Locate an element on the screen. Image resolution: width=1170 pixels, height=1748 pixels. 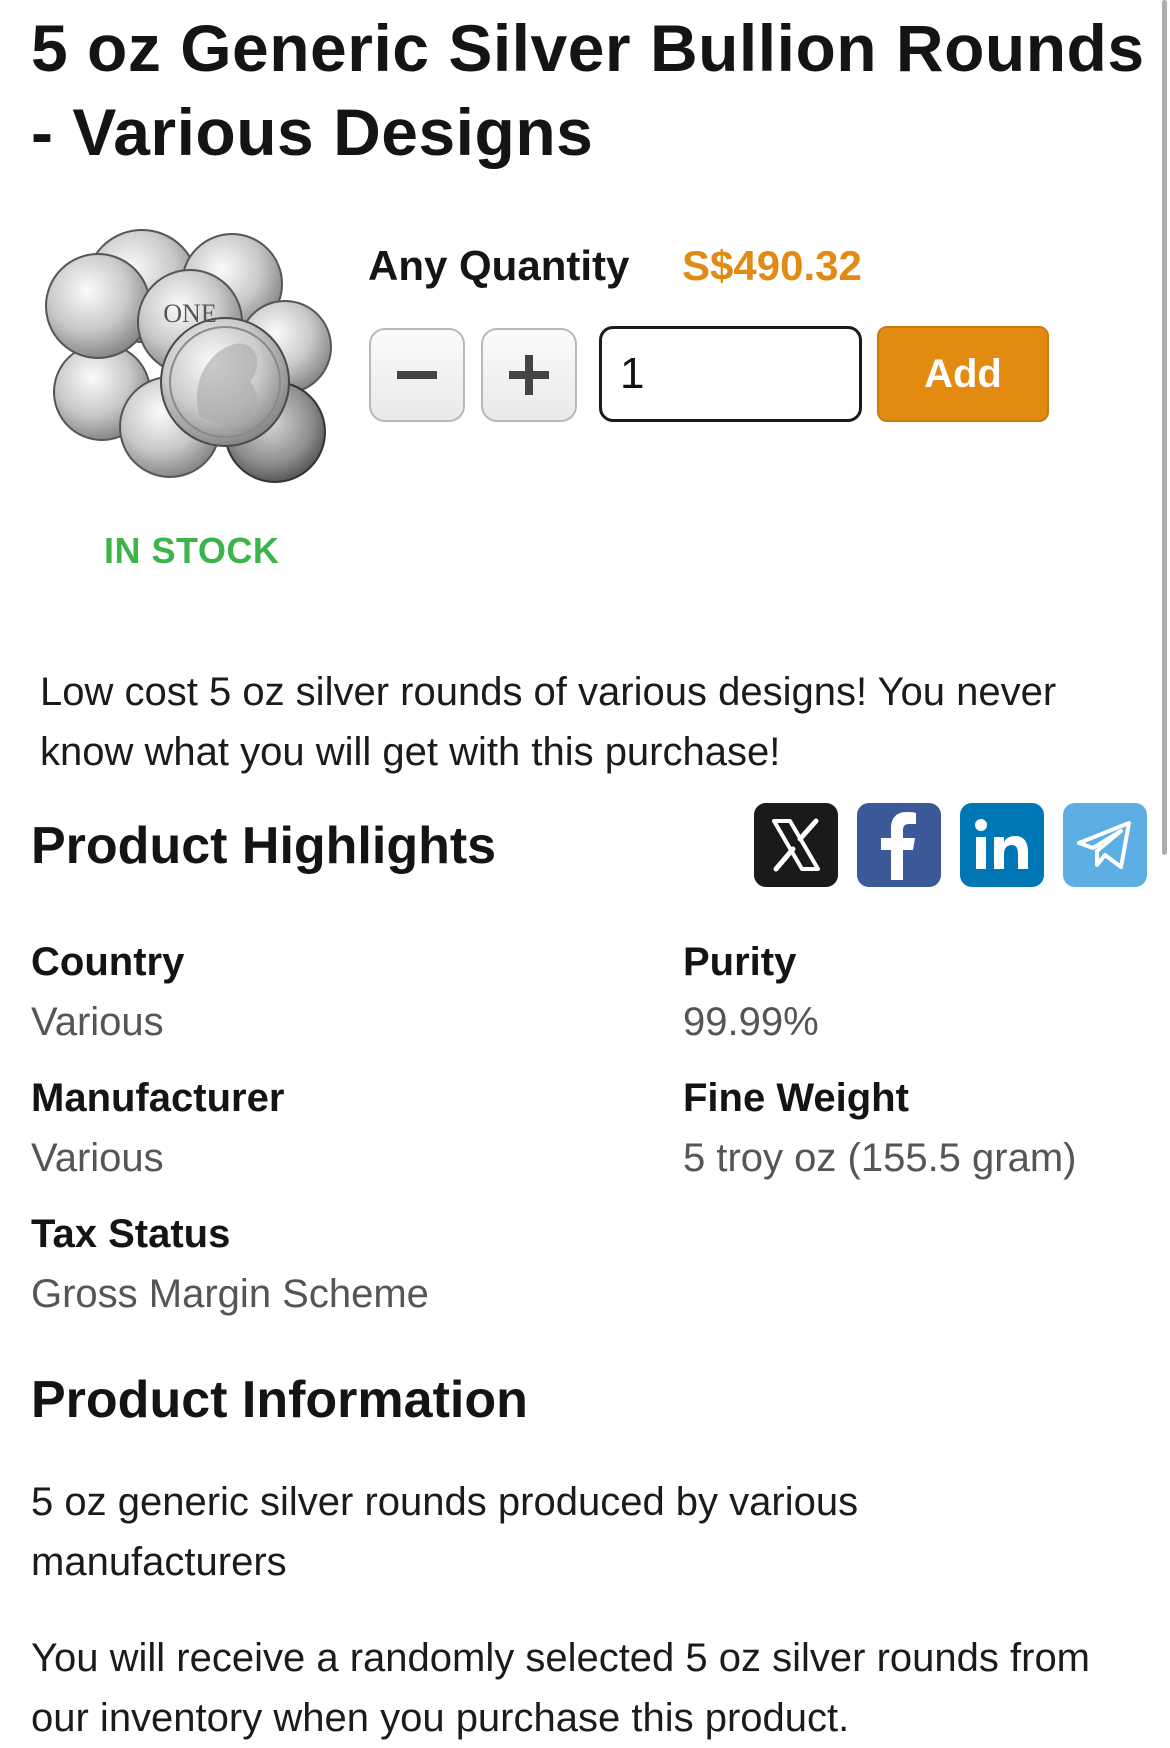
stock-status: IN STOCK is located at coordinates (192, 550).